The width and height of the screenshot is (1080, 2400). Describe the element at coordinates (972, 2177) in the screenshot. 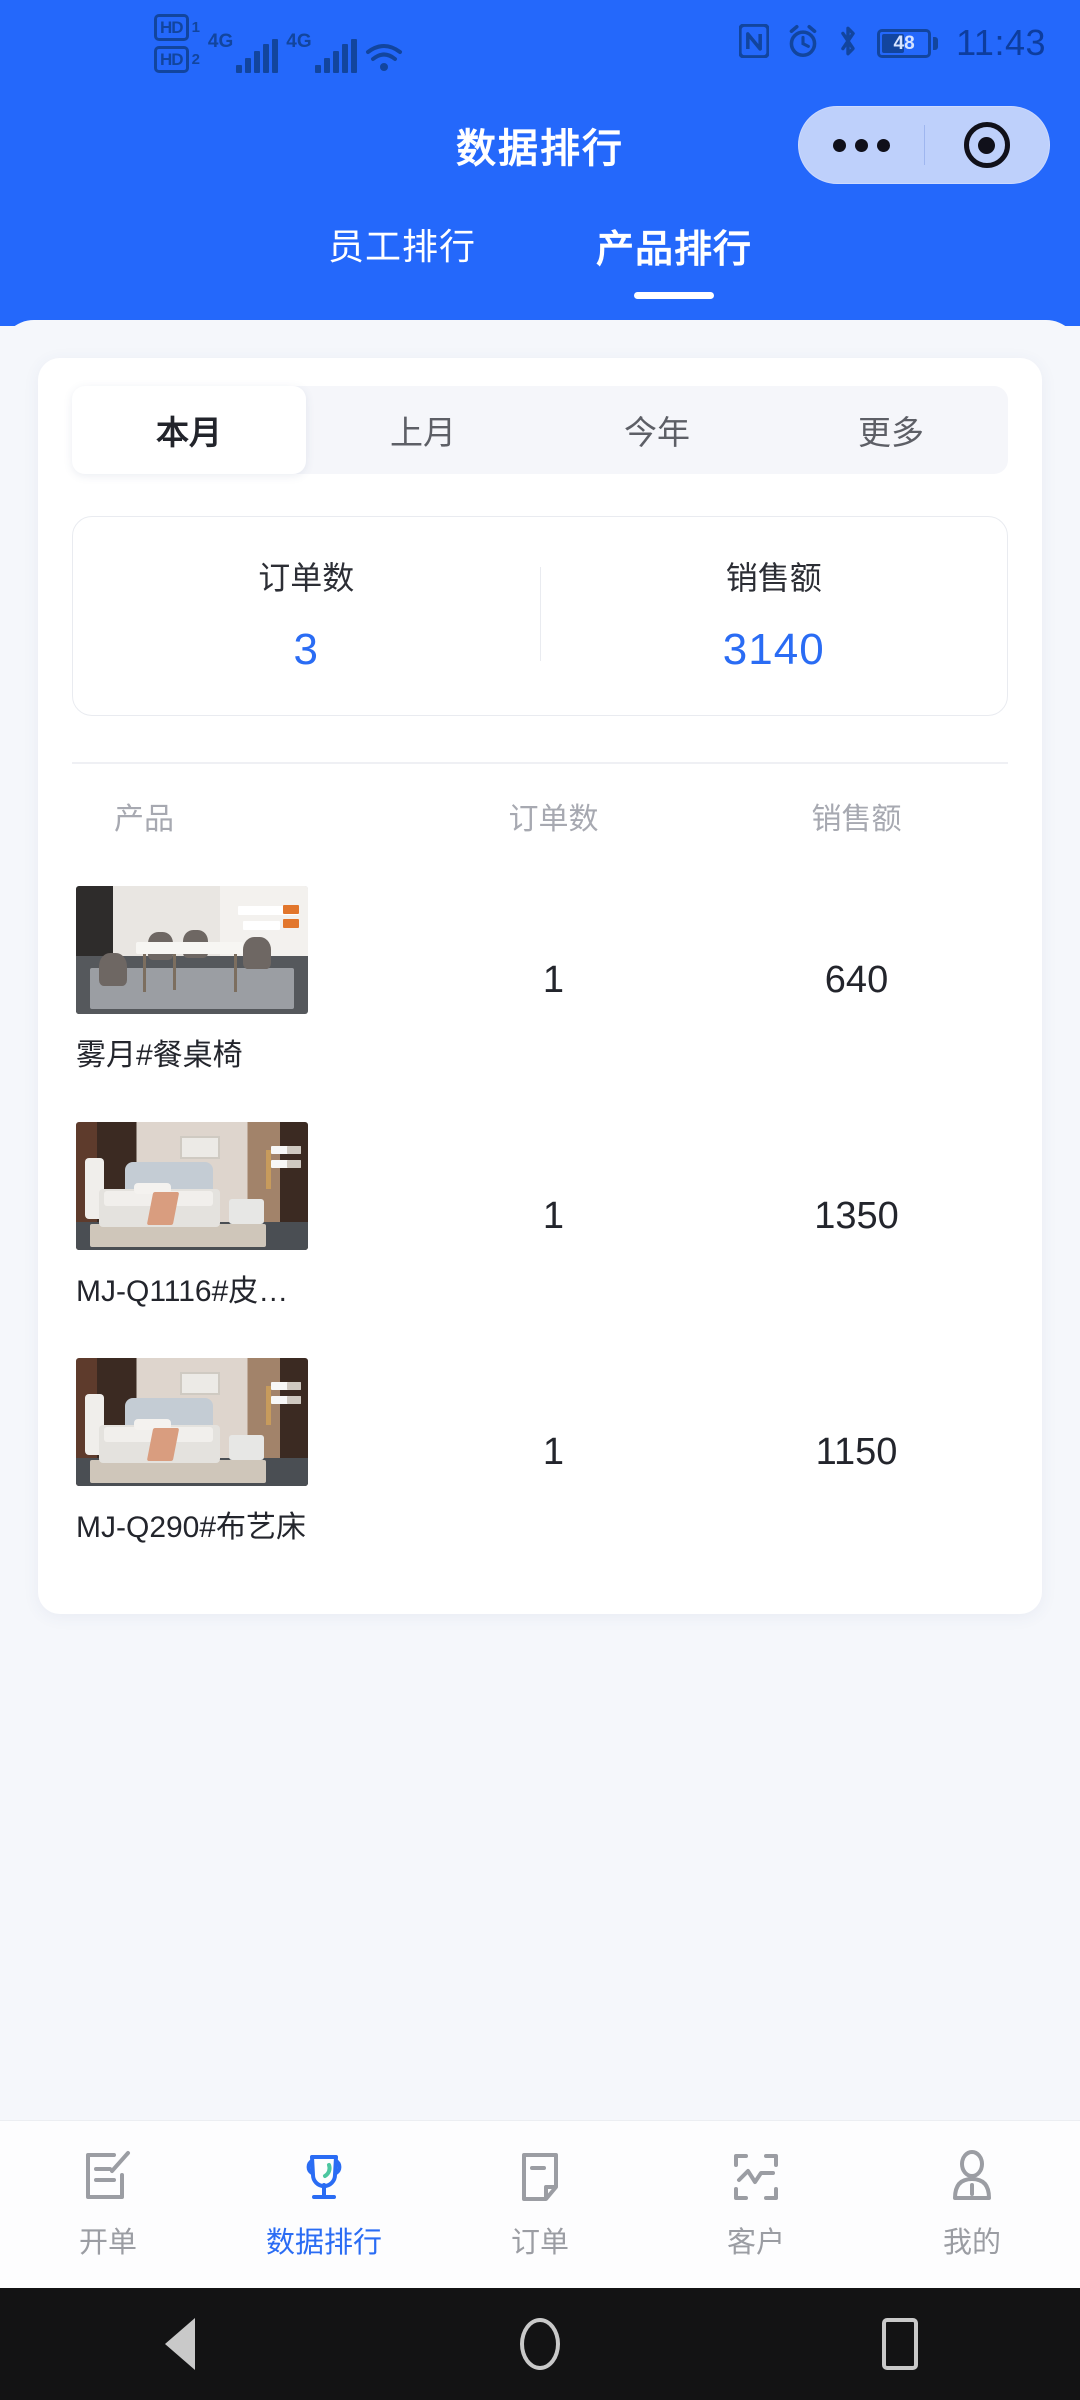

I see `person-icon` at that location.